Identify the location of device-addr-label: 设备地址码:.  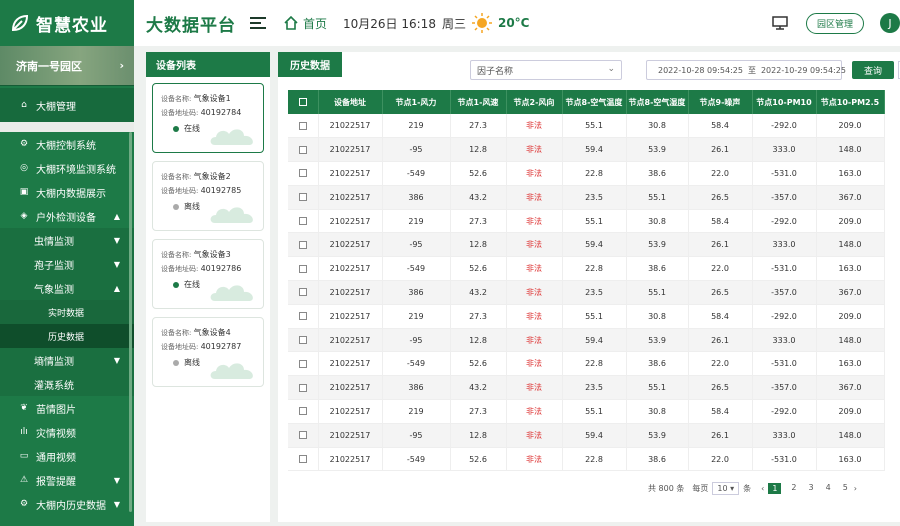
(180, 347).